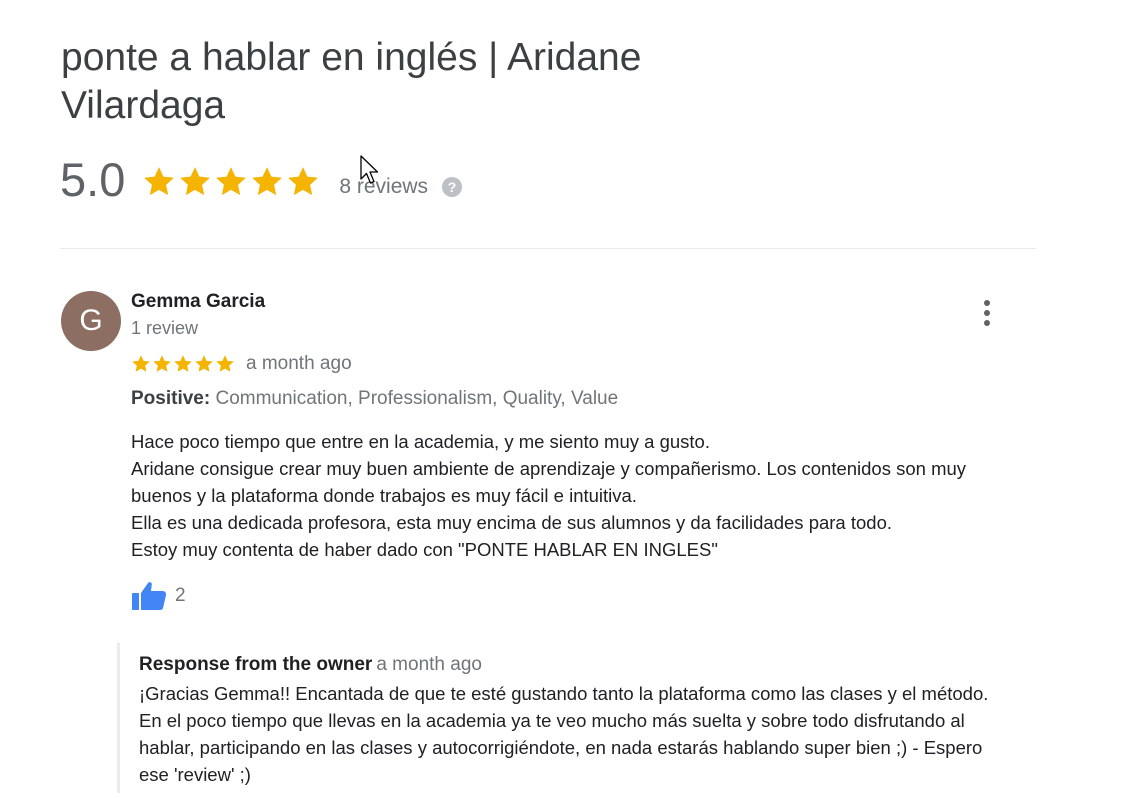  What do you see at coordinates (369, 169) in the screenshot?
I see `mouse-cursor-icon` at bounding box center [369, 169].